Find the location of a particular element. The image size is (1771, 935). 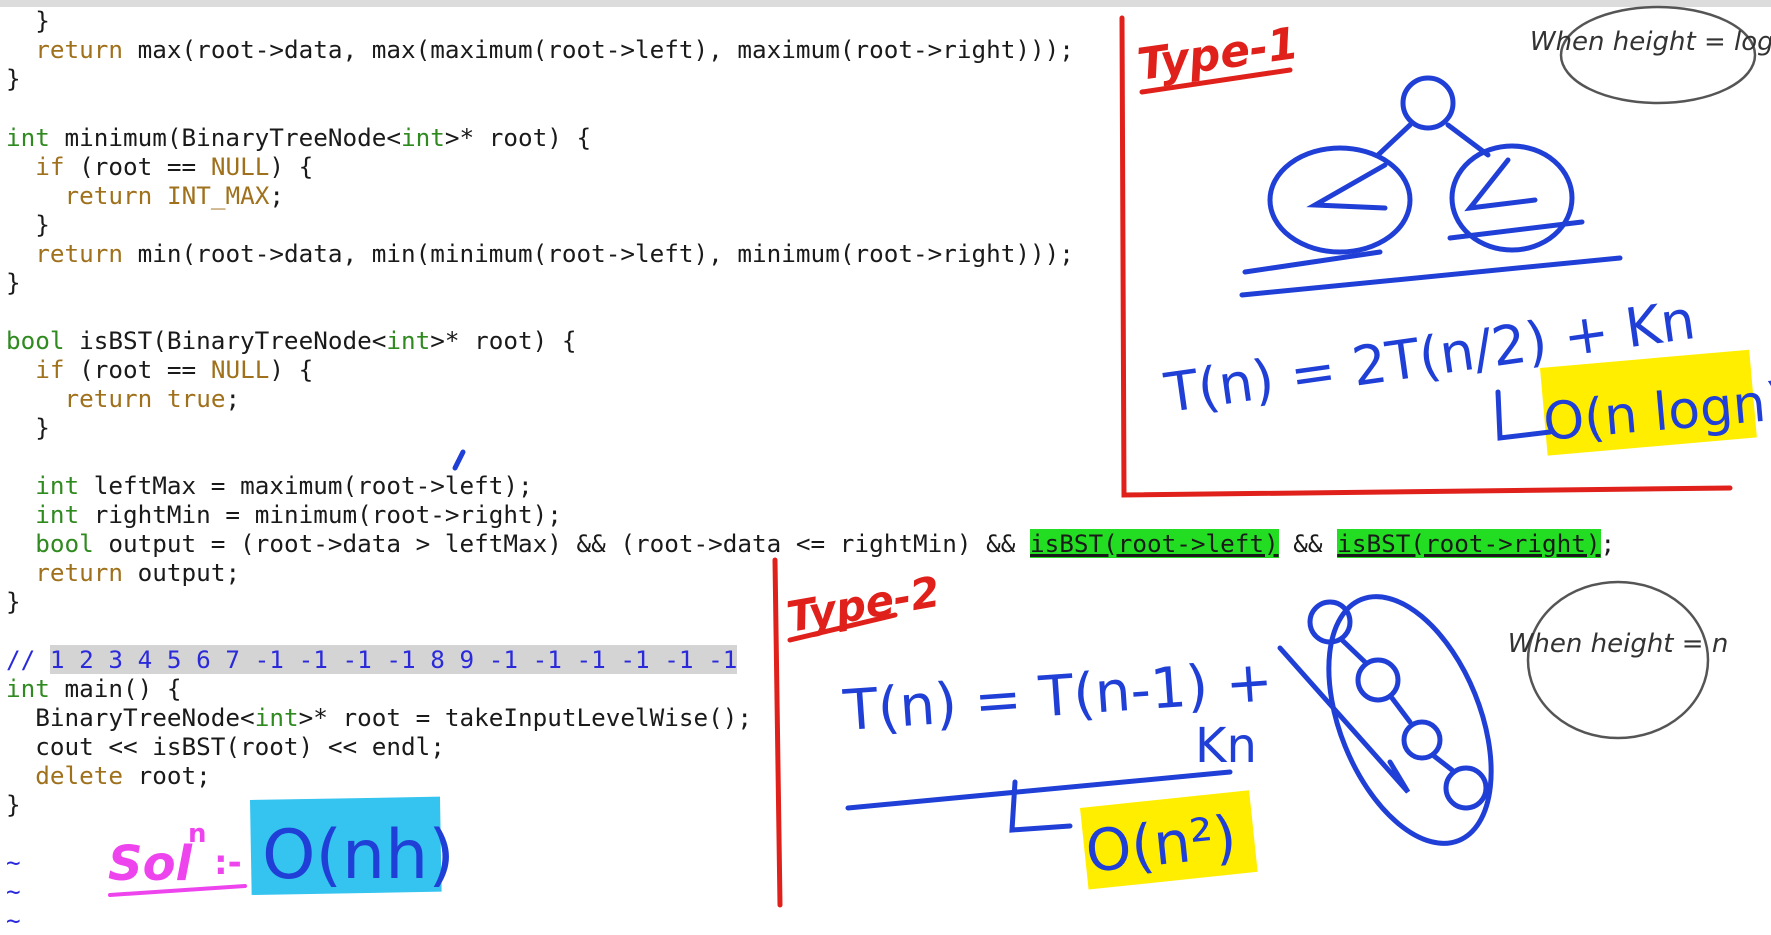

pen-tick-mark is located at coordinates (459, 460).